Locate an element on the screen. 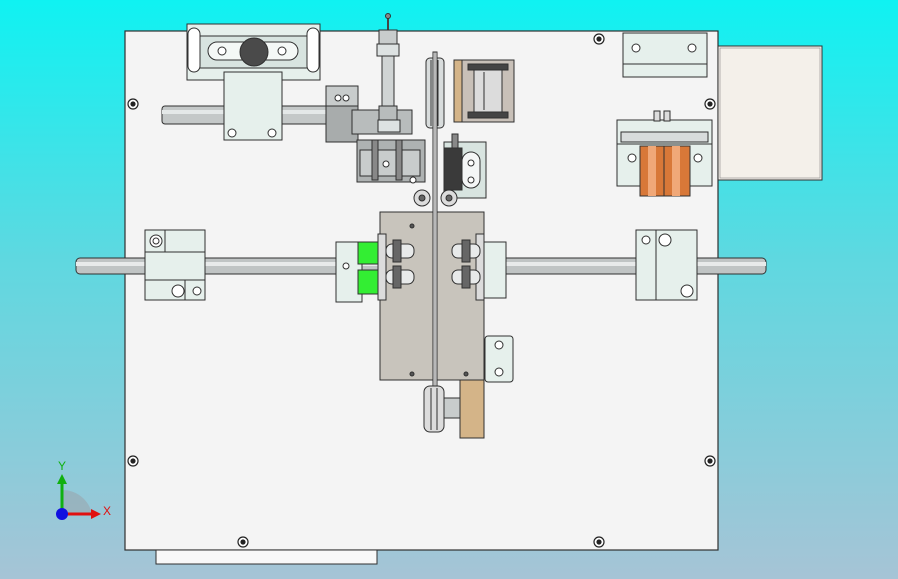 This screenshot has height=579, width=898. stepper-motor is located at coordinates (484, 91).